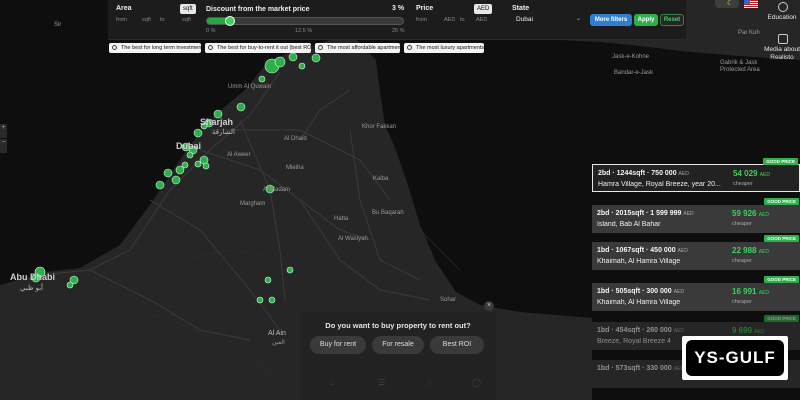 The height and width of the screenshot is (400, 800). I want to click on listing-saving: 22 988 AED, so click(750, 250).